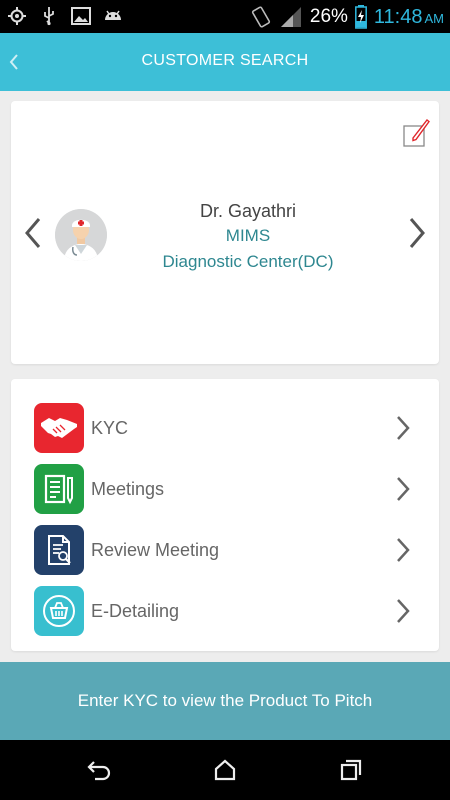 This screenshot has height=800, width=450. What do you see at coordinates (225, 611) in the screenshot?
I see `menu-item-e-detailing: E-Detailing` at bounding box center [225, 611].